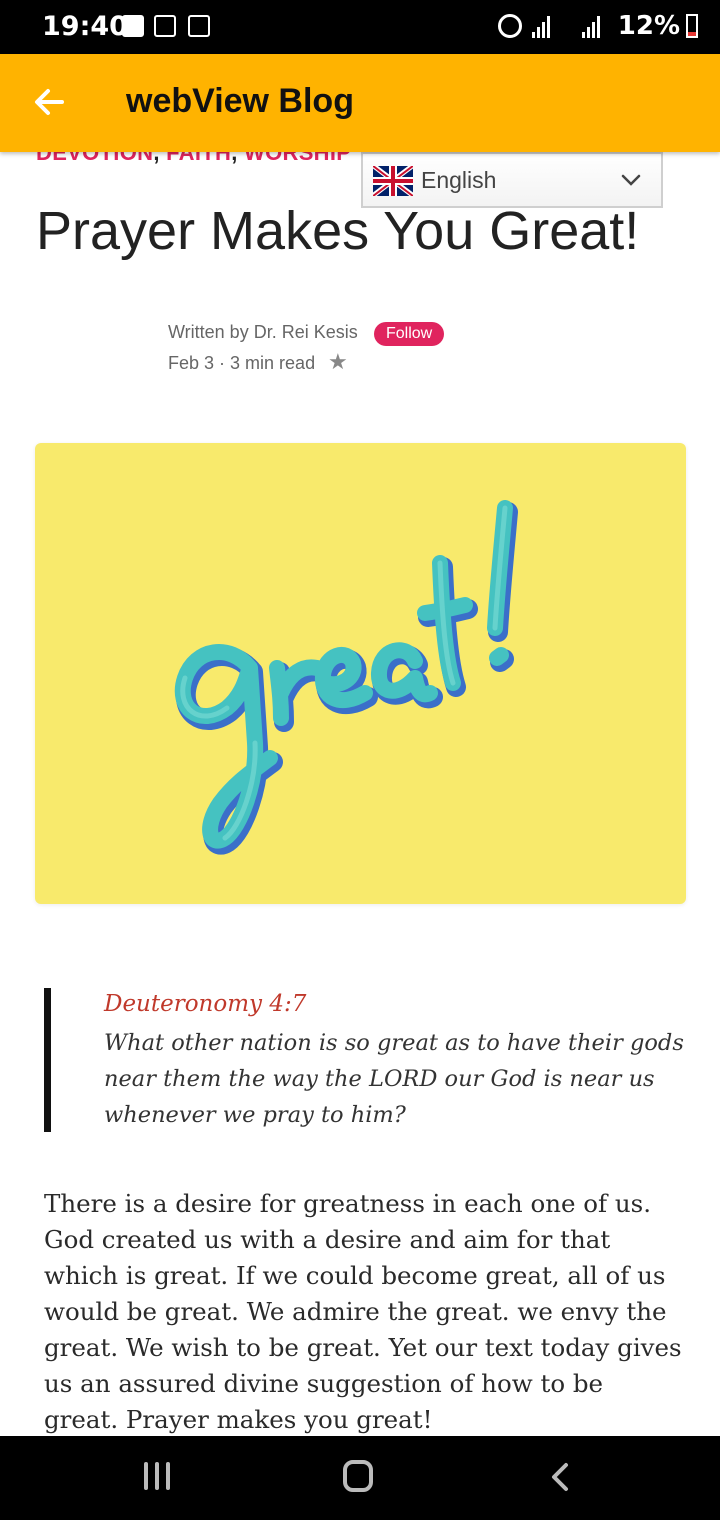 Image resolution: width=720 pixels, height=1520 pixels. What do you see at coordinates (346, 677) in the screenshot?
I see `great-lettering-image` at bounding box center [346, 677].